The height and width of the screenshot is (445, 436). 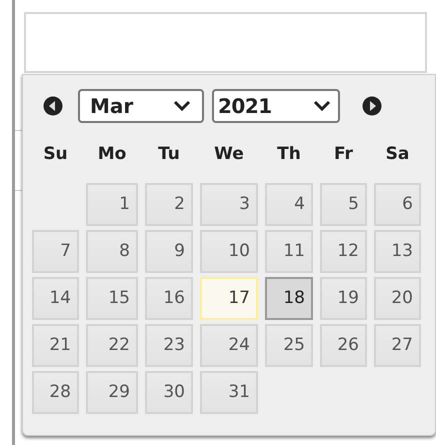 What do you see at coordinates (289, 154) in the screenshot?
I see `weekday-label: Th` at bounding box center [289, 154].